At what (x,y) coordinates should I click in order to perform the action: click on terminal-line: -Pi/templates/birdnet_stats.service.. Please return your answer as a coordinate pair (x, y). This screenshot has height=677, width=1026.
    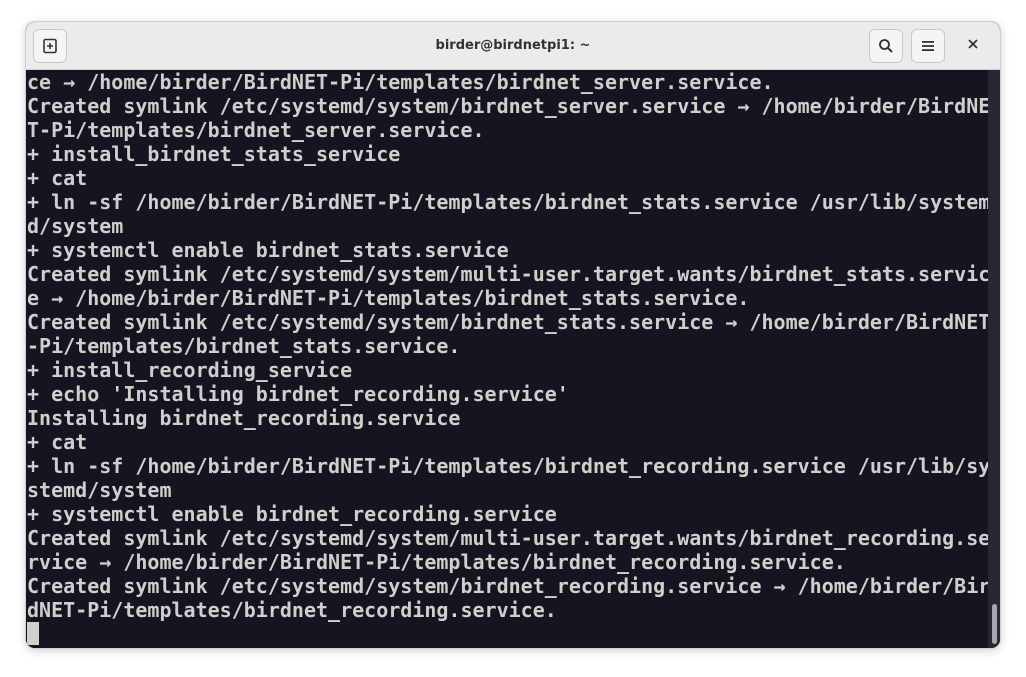
    Looking at the image, I should click on (244, 346).